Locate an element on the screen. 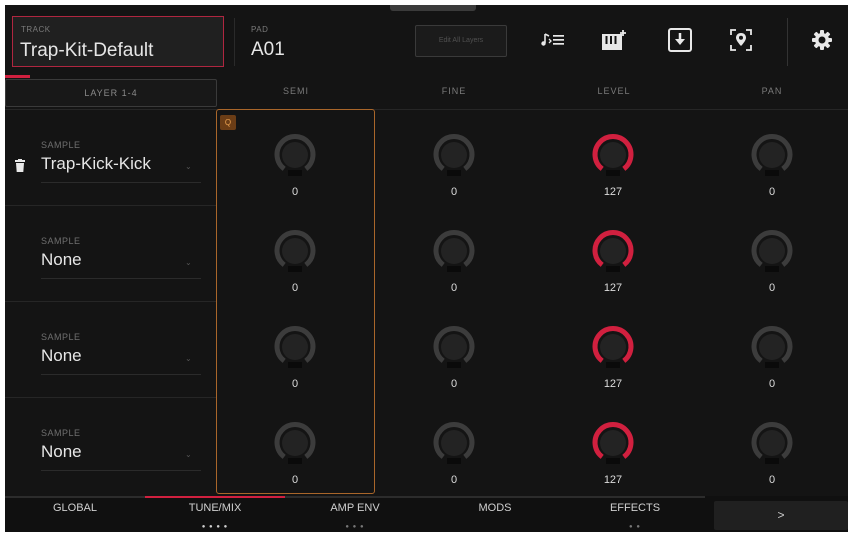  tab-tune-mix: TUNE/MIX ● ● ● ● is located at coordinates (215, 514).